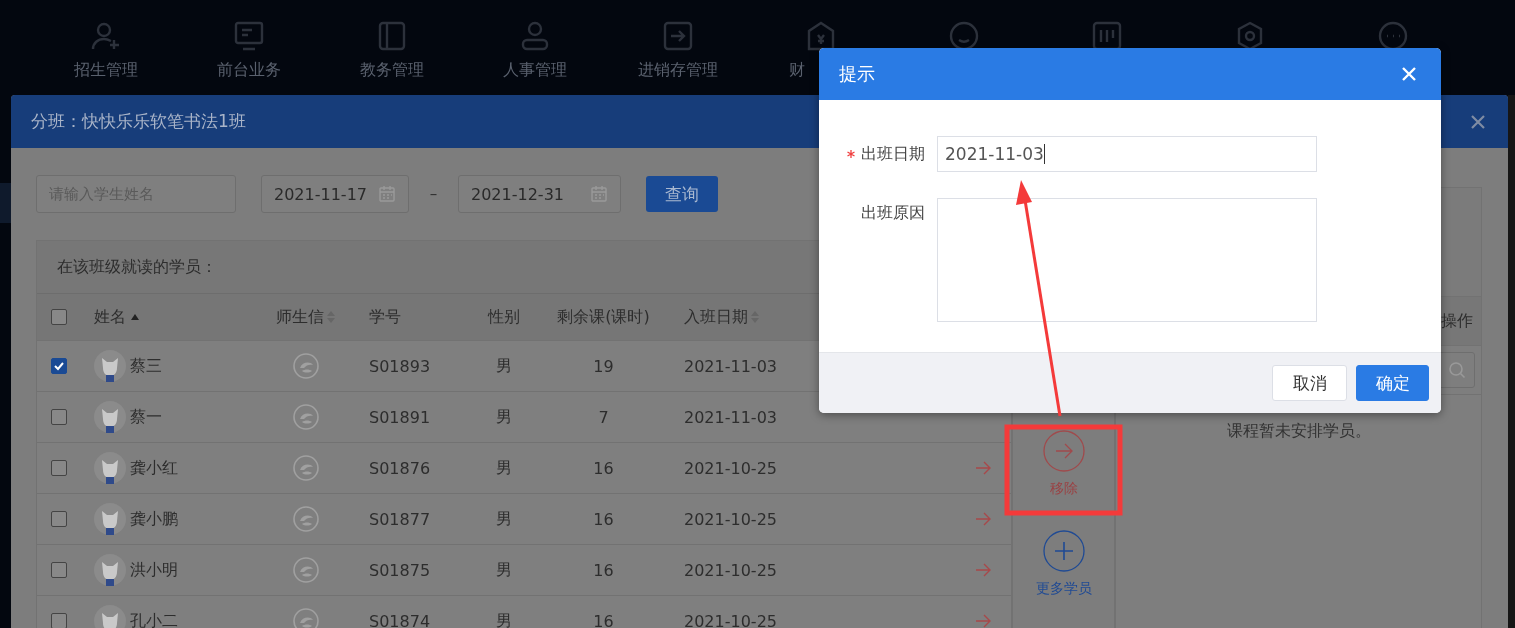  I want to click on sort-up-icon, so click(135, 317).